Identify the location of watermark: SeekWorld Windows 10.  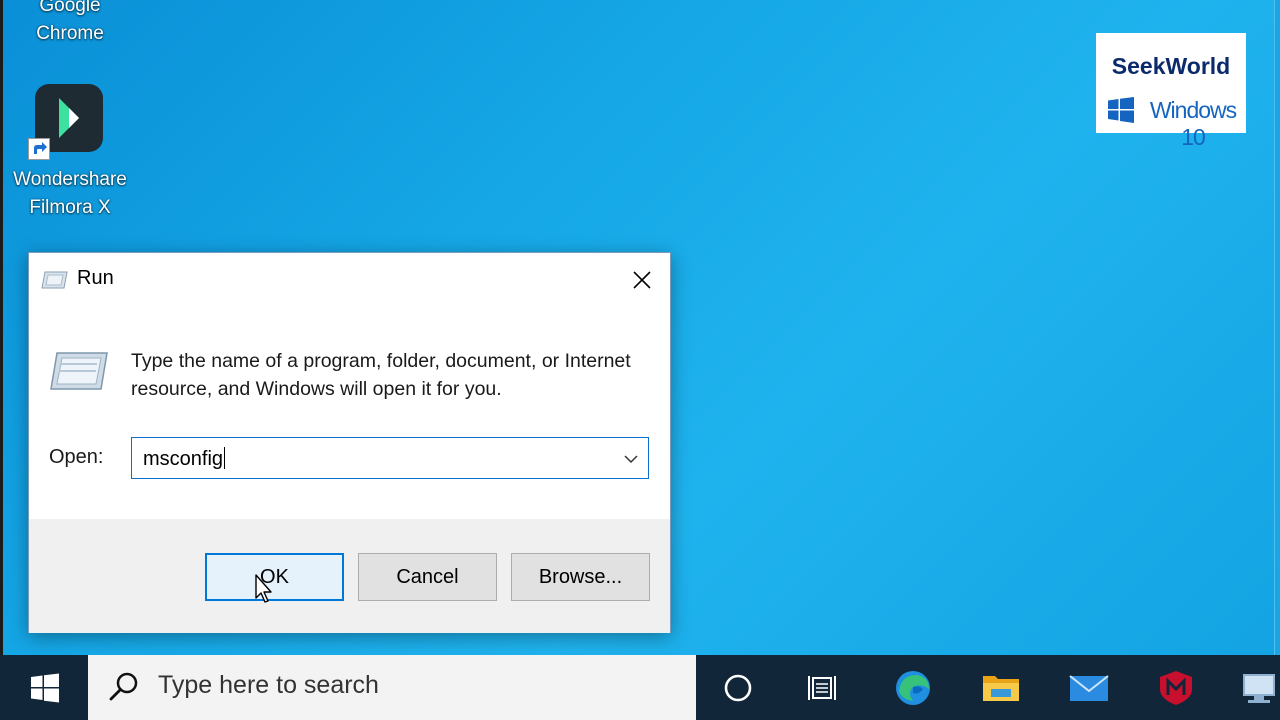
(1171, 91).